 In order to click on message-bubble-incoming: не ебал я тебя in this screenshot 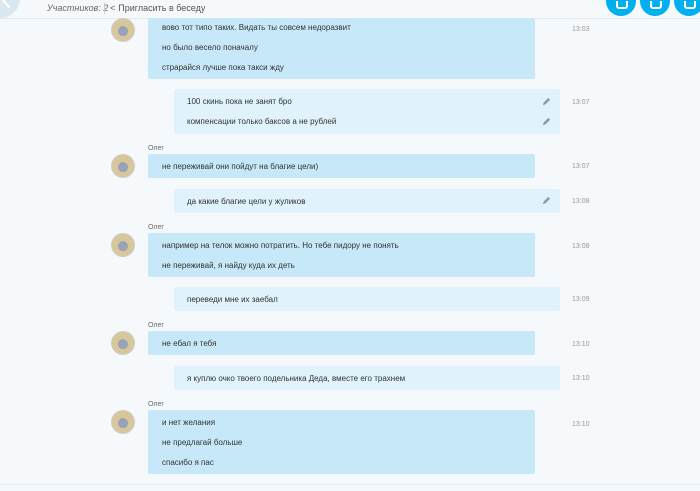, I will do `click(341, 343)`.